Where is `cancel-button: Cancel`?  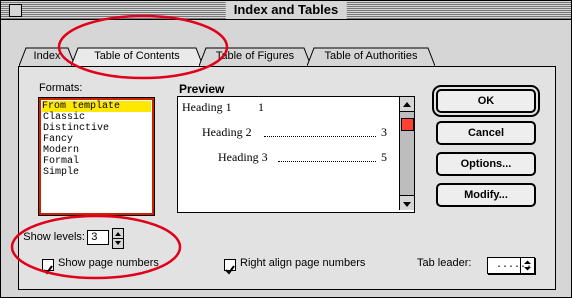
cancel-button: Cancel is located at coordinates (486, 133).